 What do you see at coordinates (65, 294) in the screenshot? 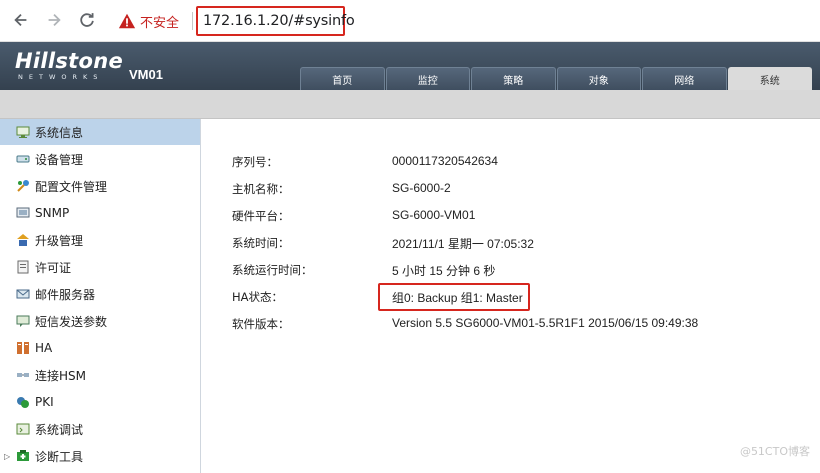
I see `sidebar-item-label: 邮件服务器` at bounding box center [65, 294].